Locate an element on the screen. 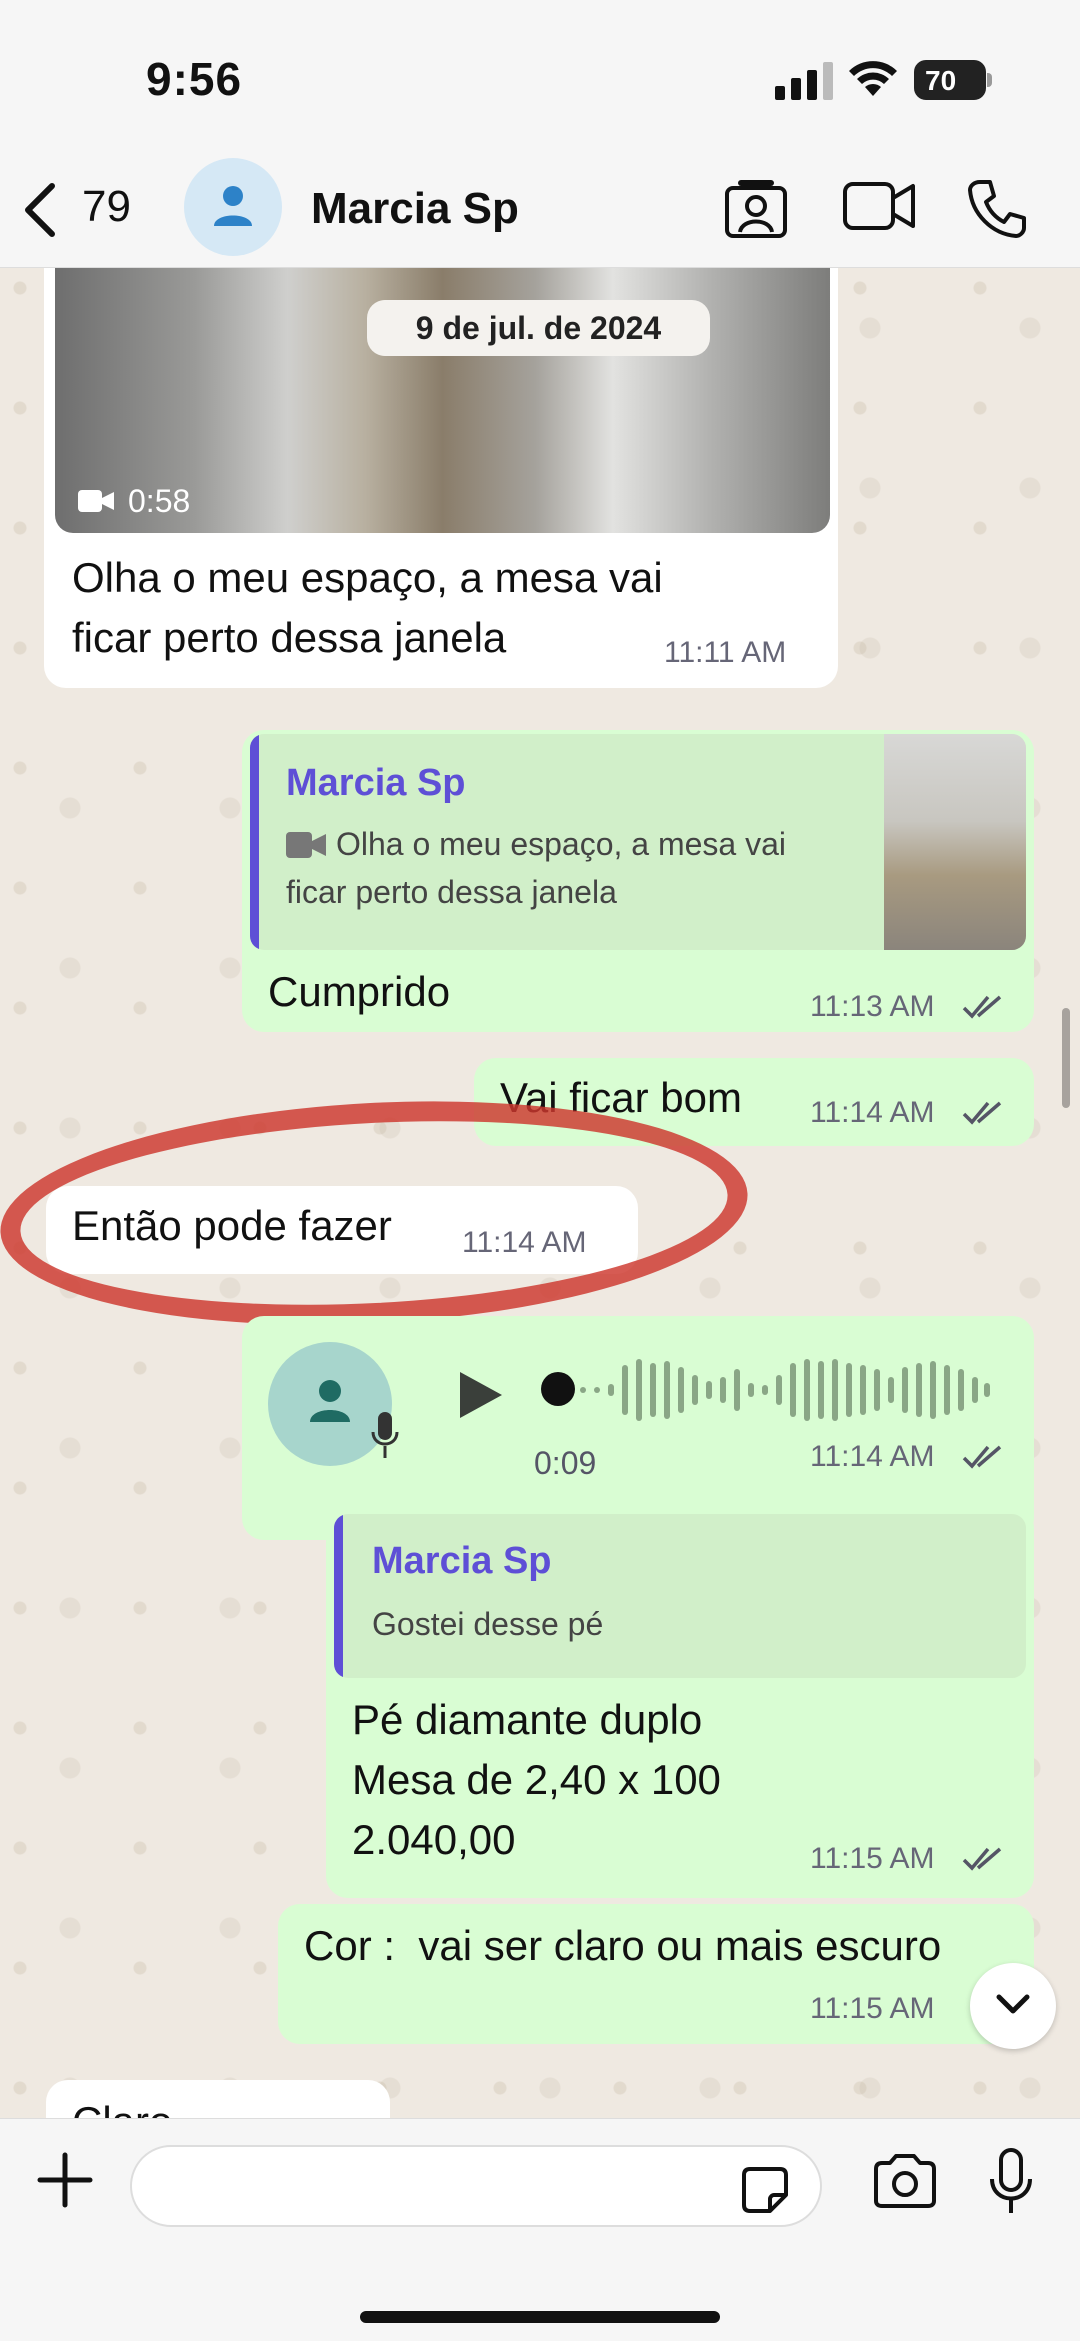 Image resolution: width=1080 pixels, height=2341 pixels. contact-name: Marcia Sp is located at coordinates (415, 209).